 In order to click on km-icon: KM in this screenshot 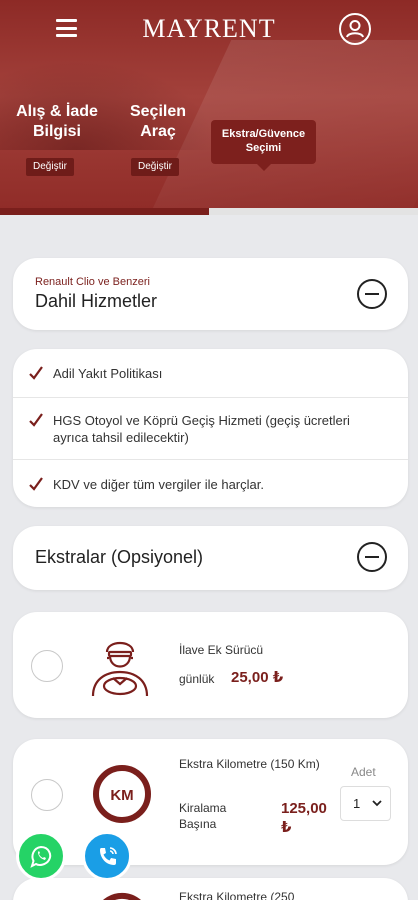, I will do `click(122, 794)`.